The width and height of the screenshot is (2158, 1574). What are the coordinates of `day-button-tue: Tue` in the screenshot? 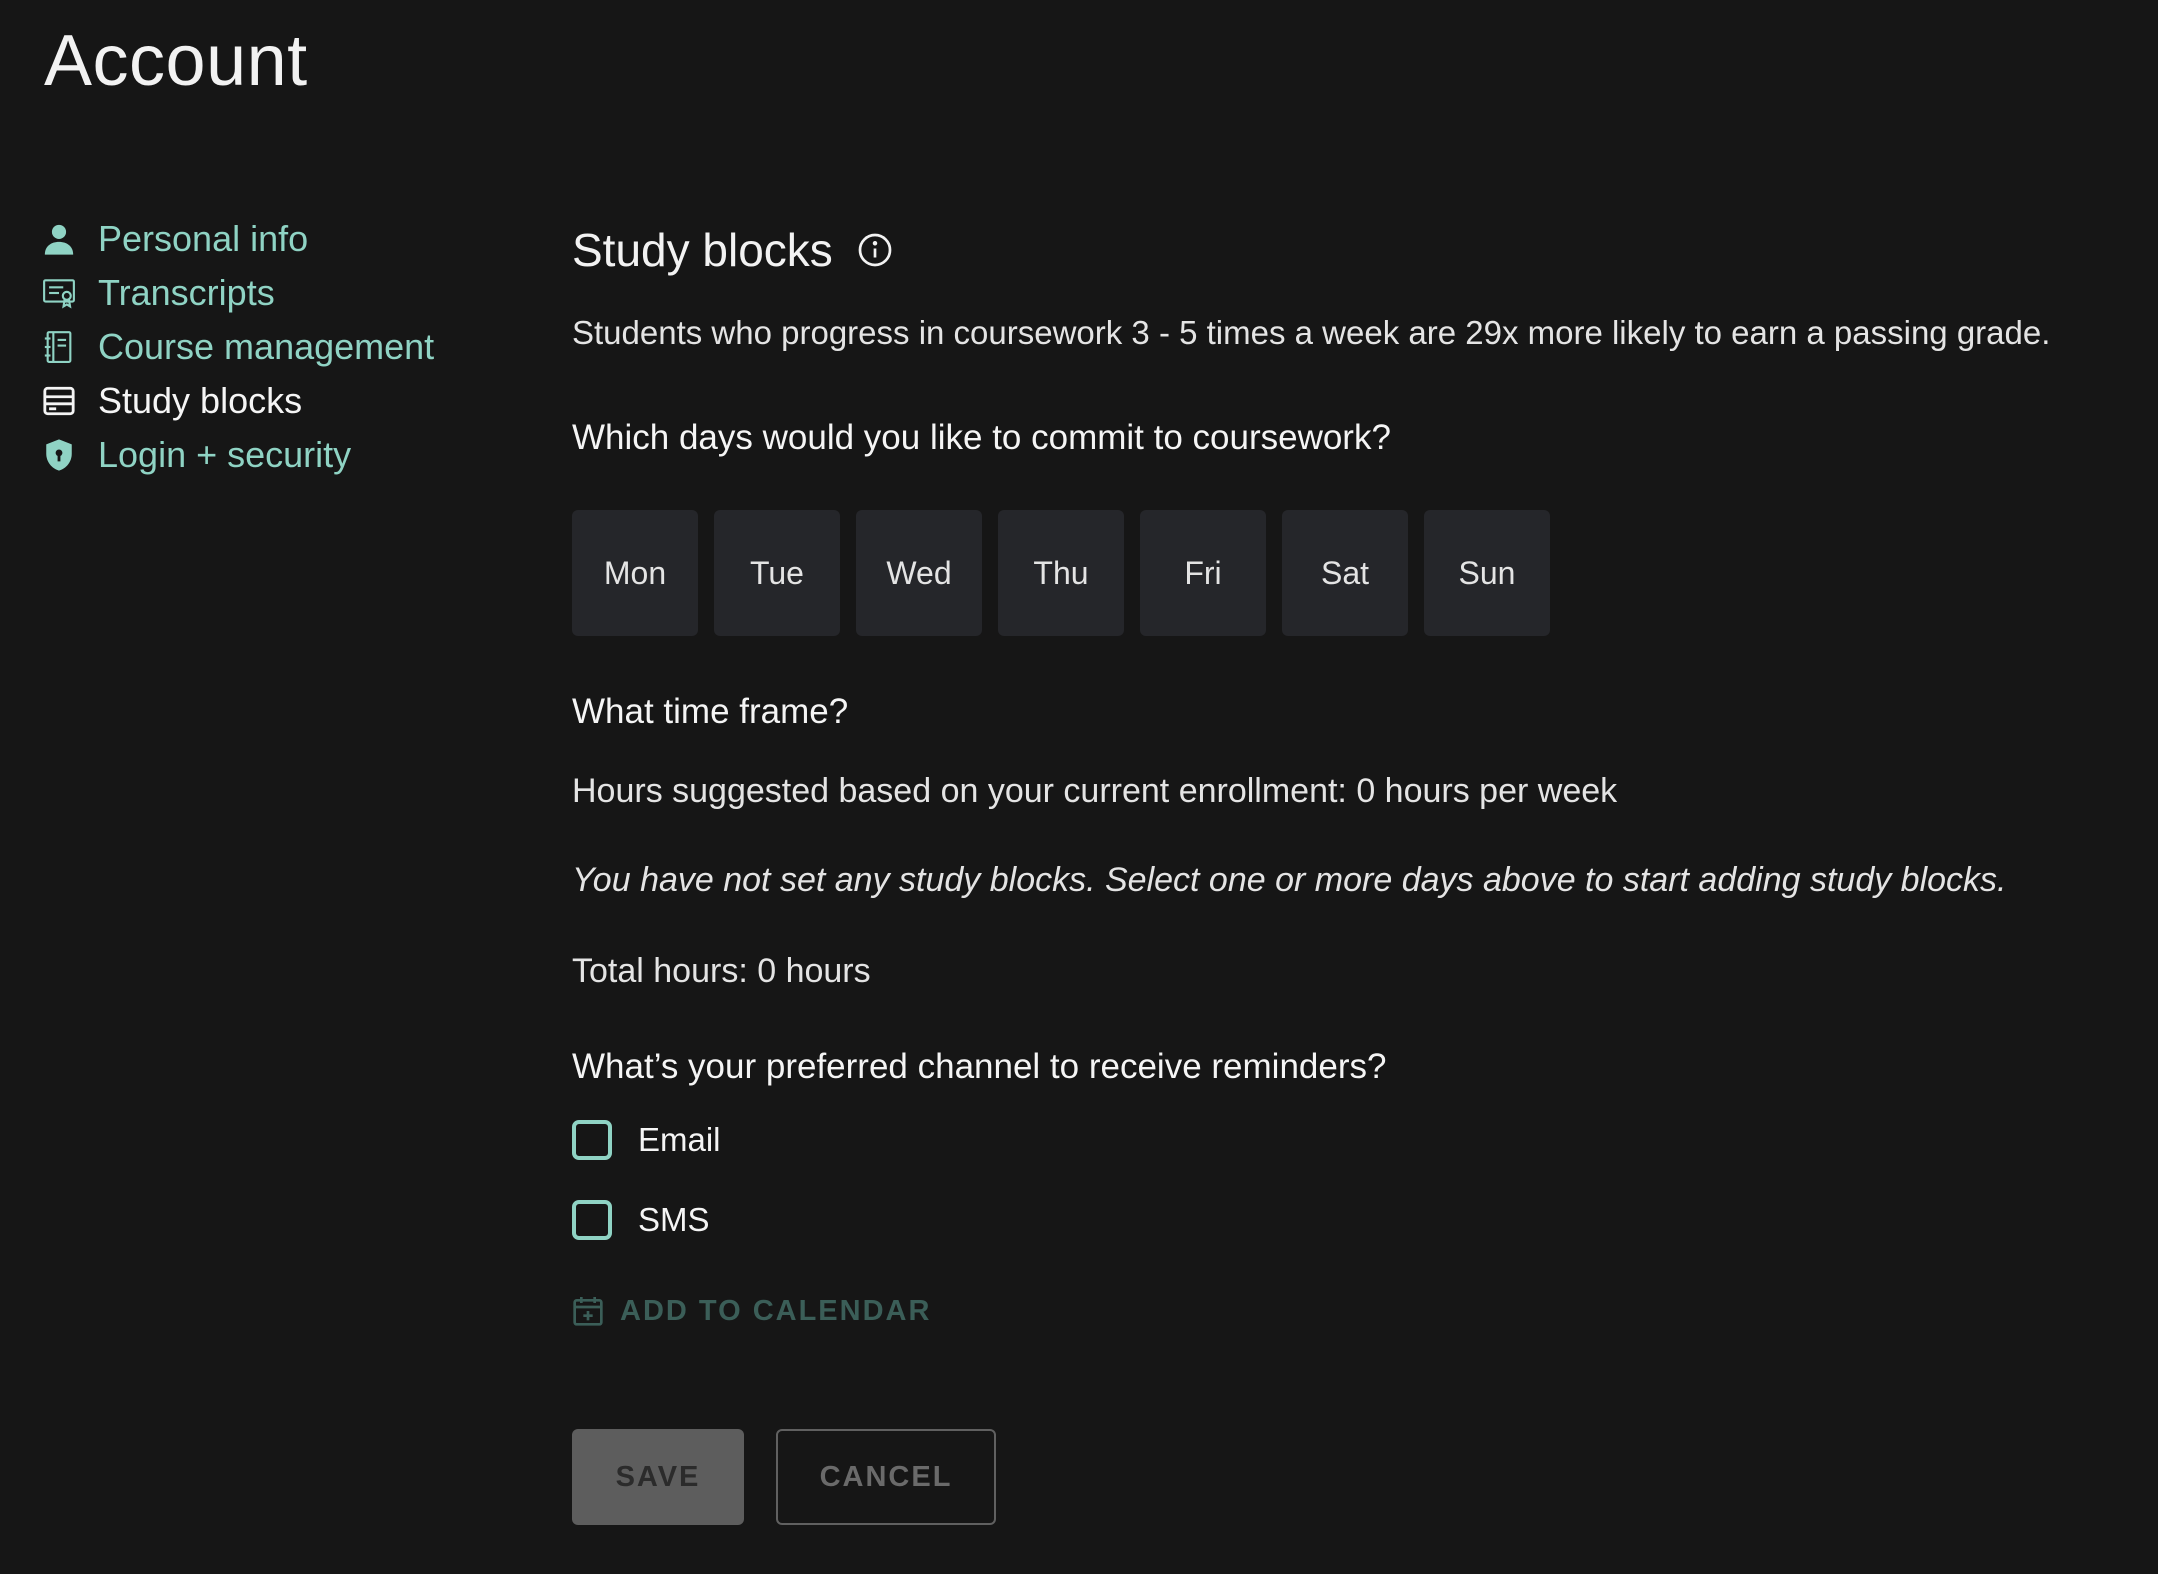 It's located at (777, 573).